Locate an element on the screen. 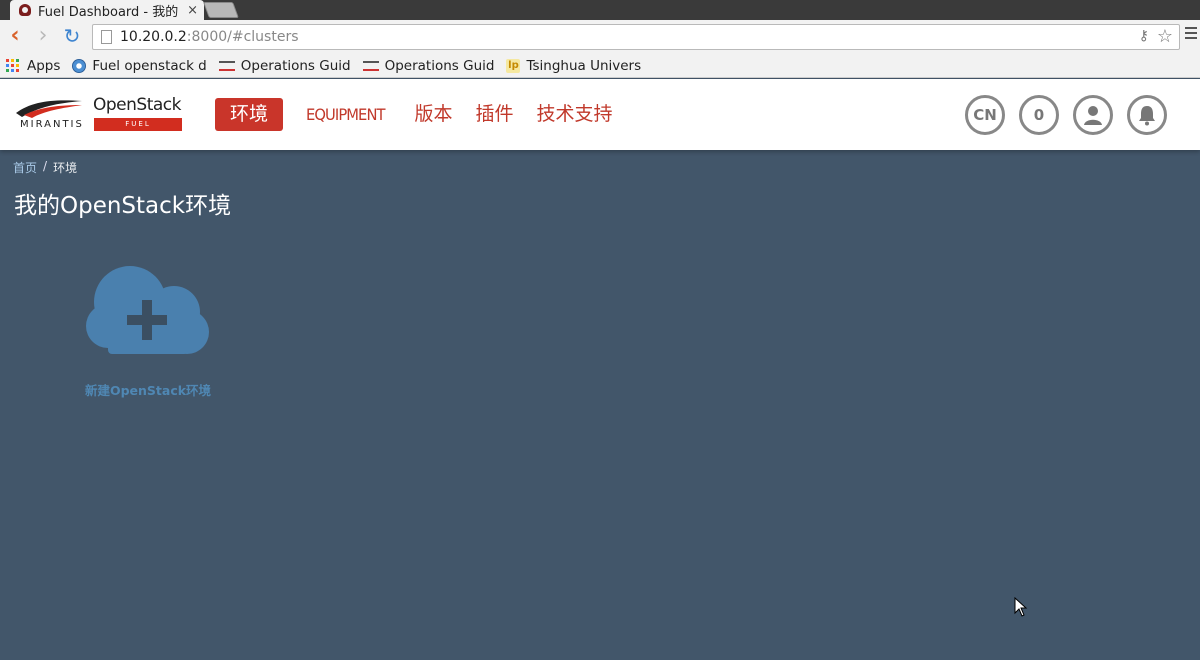 The width and height of the screenshot is (1200, 660). fuel-favicon-icon is located at coordinates (25, 10).